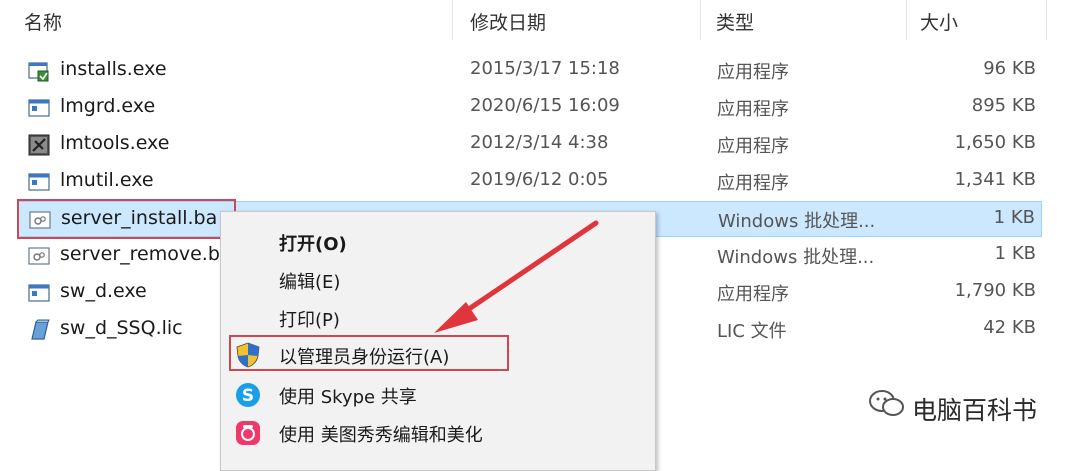  Describe the element at coordinates (516, 276) in the screenshot. I see `annotation-arrow` at that location.